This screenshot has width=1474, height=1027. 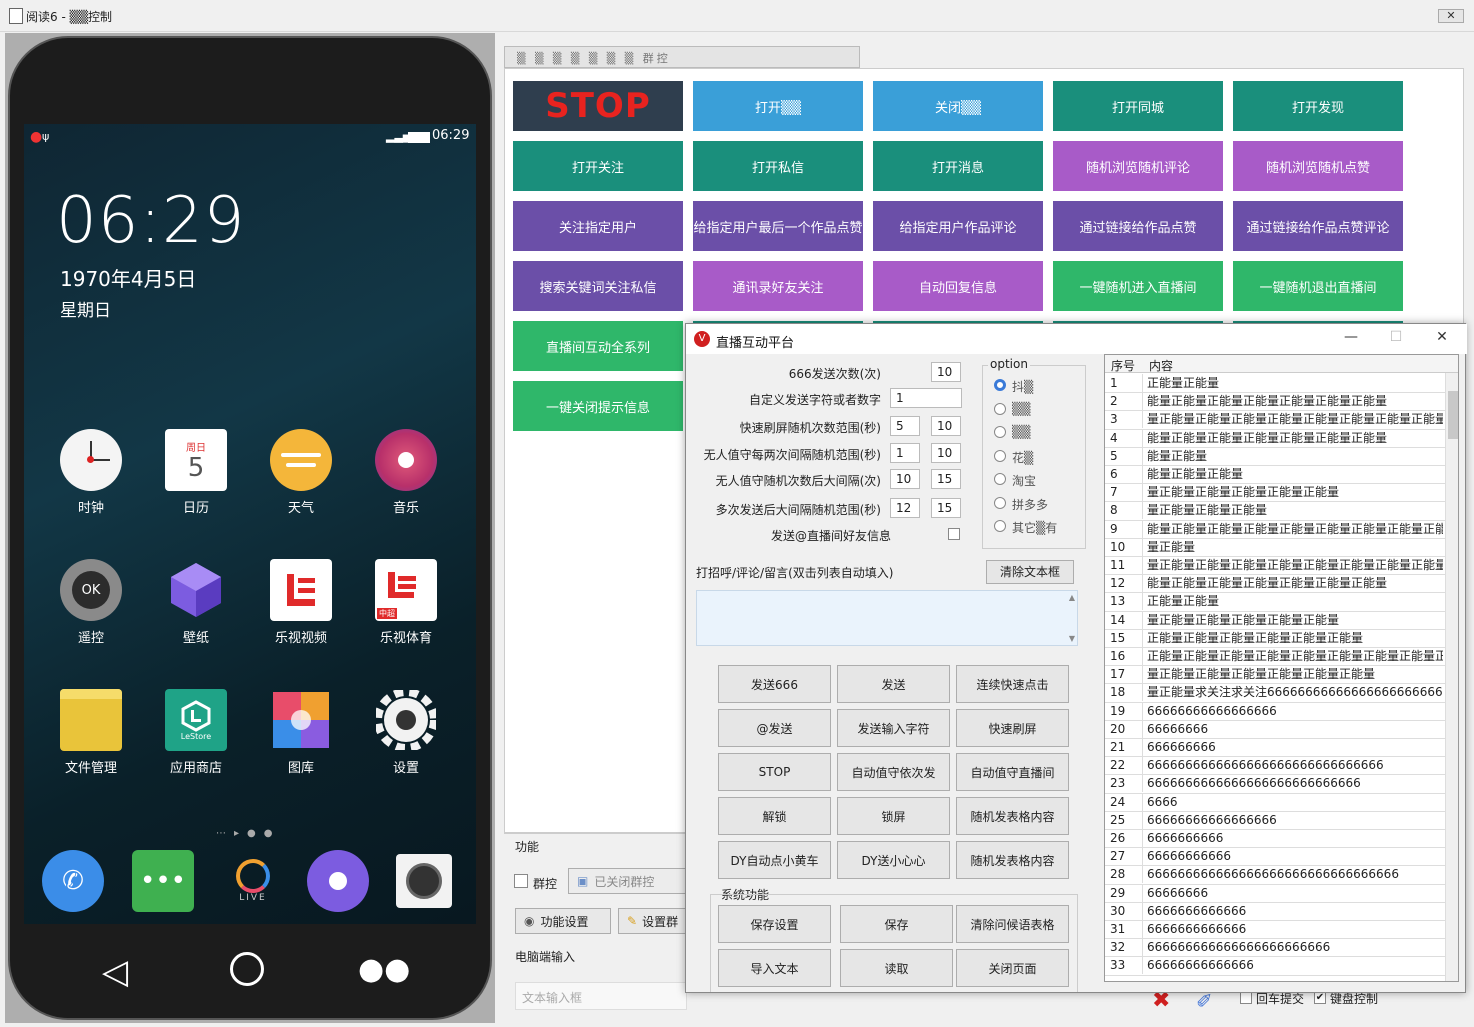 What do you see at coordinates (1275, 948) in the screenshot?
I see `table-row: 32 666666666666666666666666` at bounding box center [1275, 948].